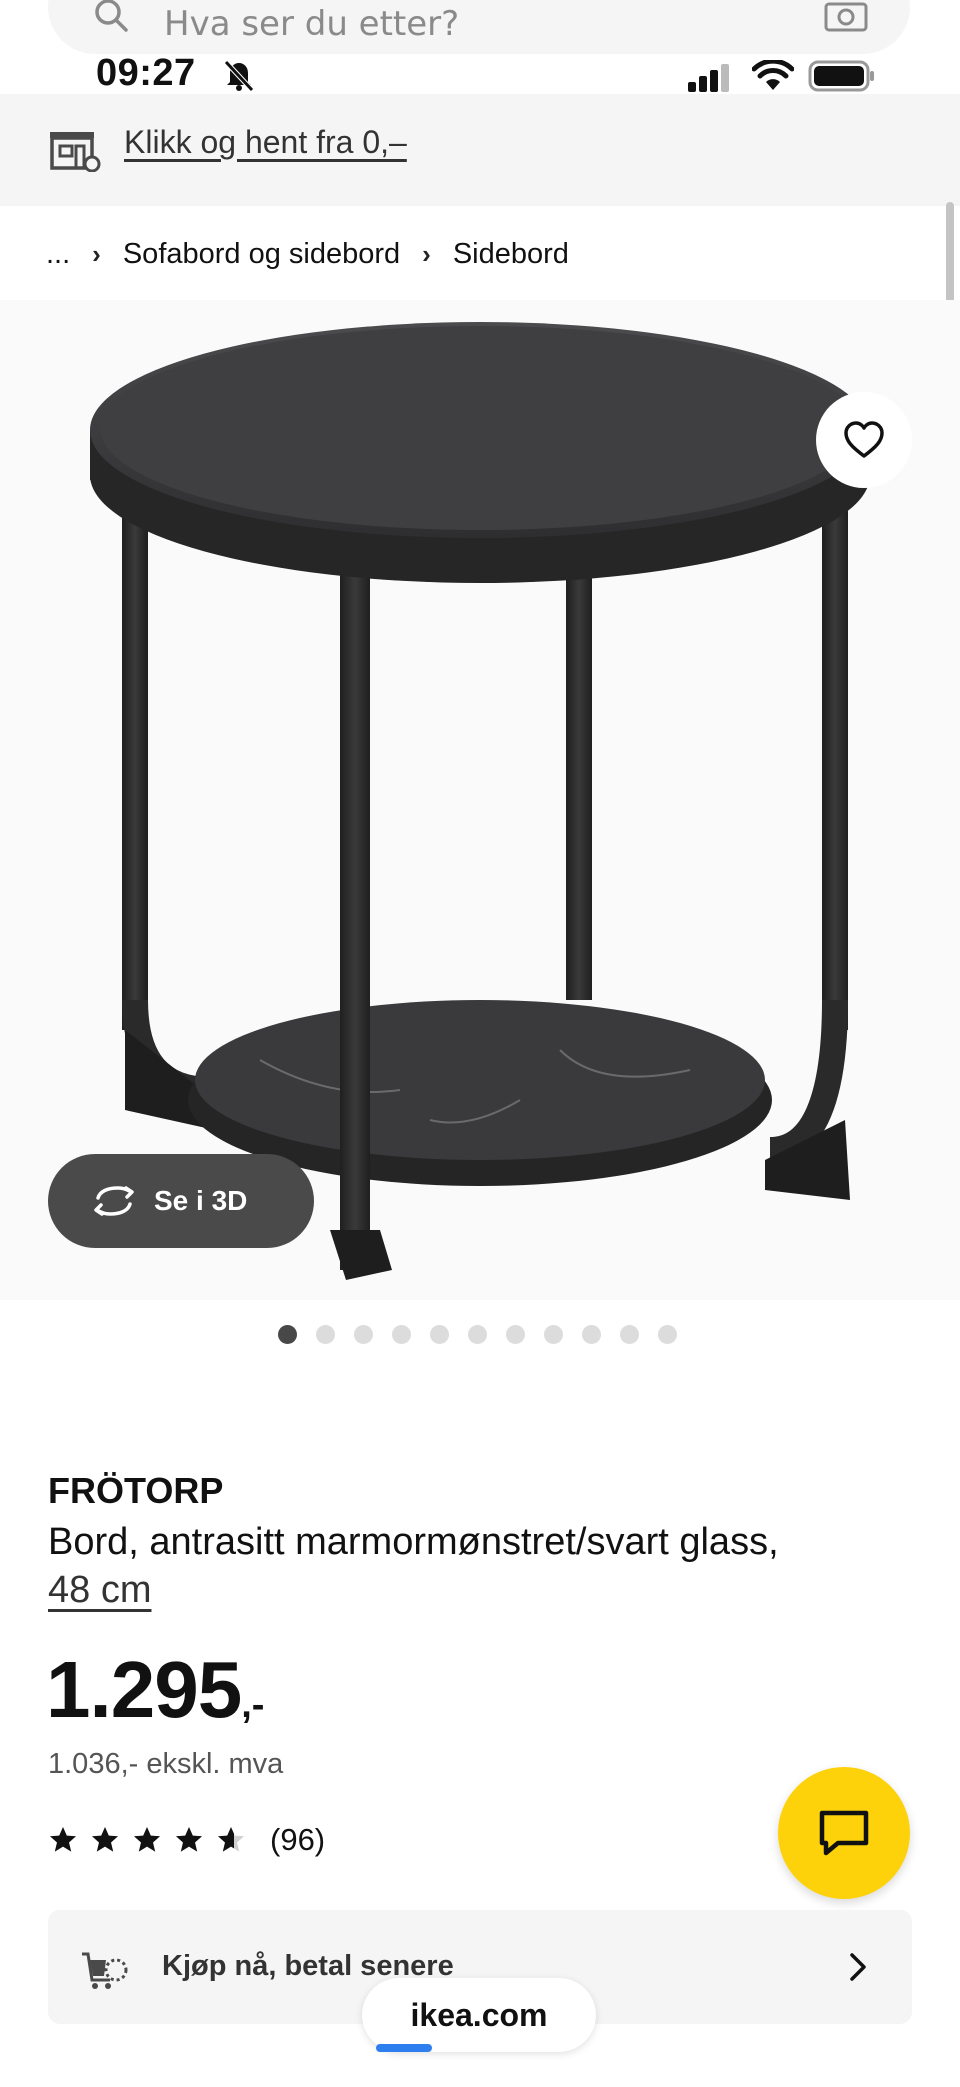  Describe the element at coordinates (479, 2015) in the screenshot. I see `browser-url-pill: ikea.com` at that location.